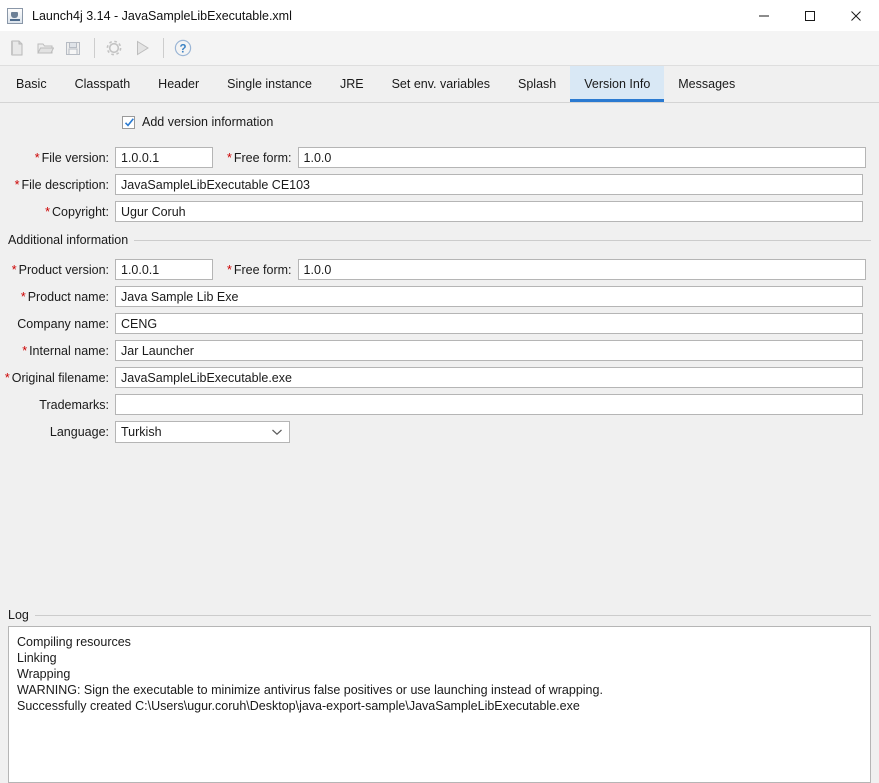 Image resolution: width=879 pixels, height=783 pixels. What do you see at coordinates (141, 431) in the screenshot?
I see `language-selected-value: Turkish` at bounding box center [141, 431].